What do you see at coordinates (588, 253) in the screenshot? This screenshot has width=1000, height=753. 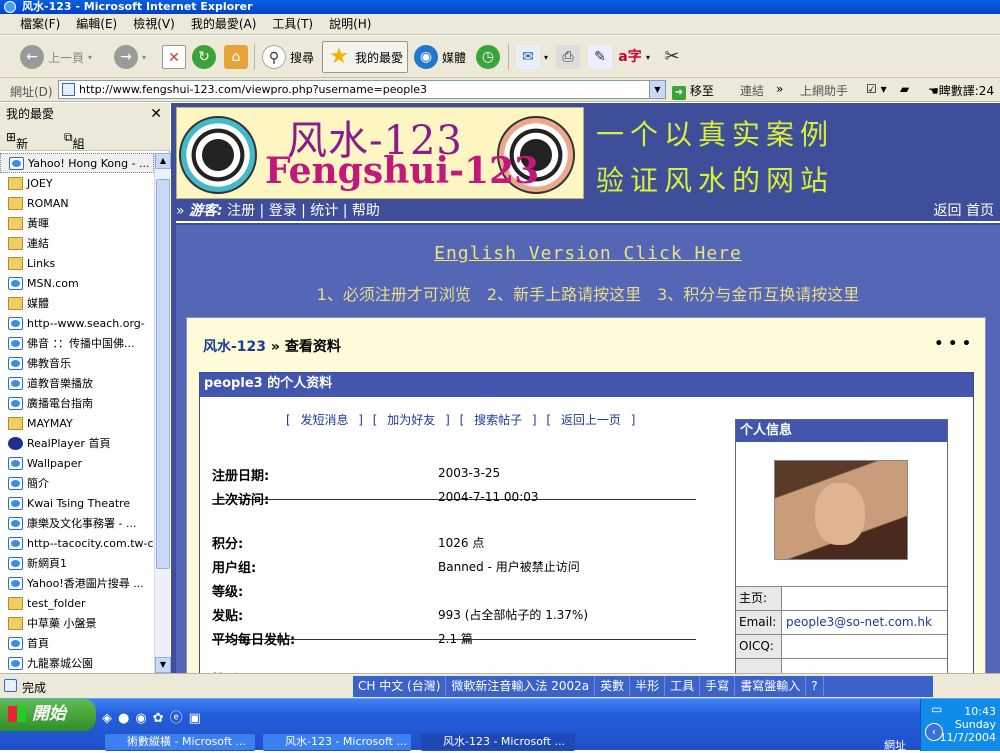 I see `english-version-link: English Version Click Here` at bounding box center [588, 253].